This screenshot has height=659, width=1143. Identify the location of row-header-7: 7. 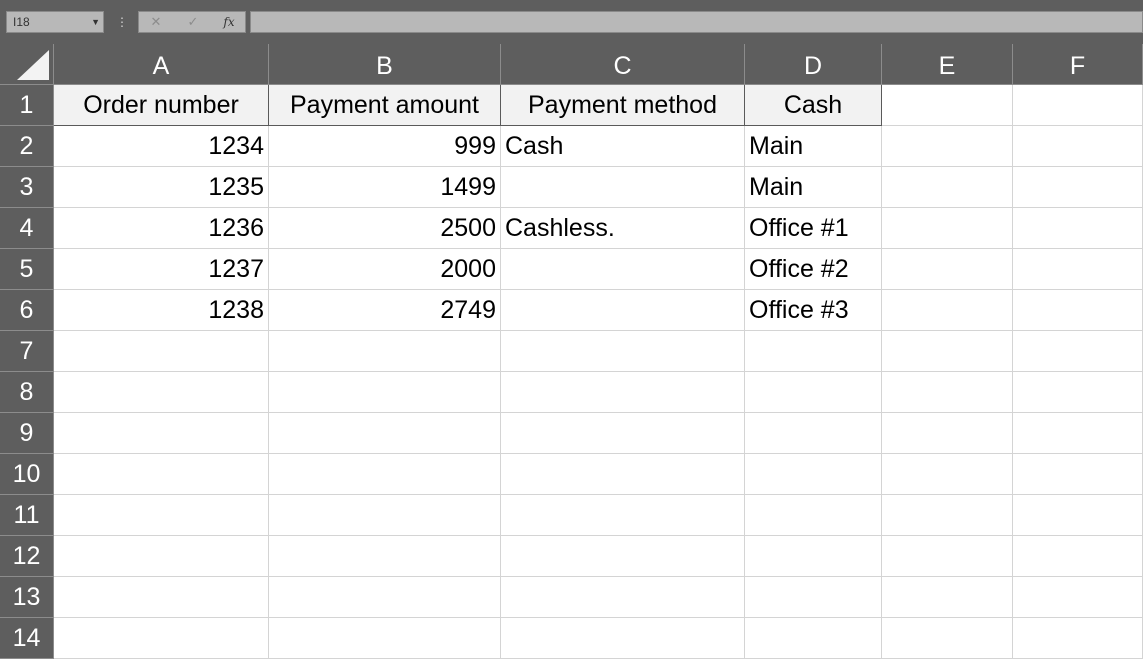
(27, 351).